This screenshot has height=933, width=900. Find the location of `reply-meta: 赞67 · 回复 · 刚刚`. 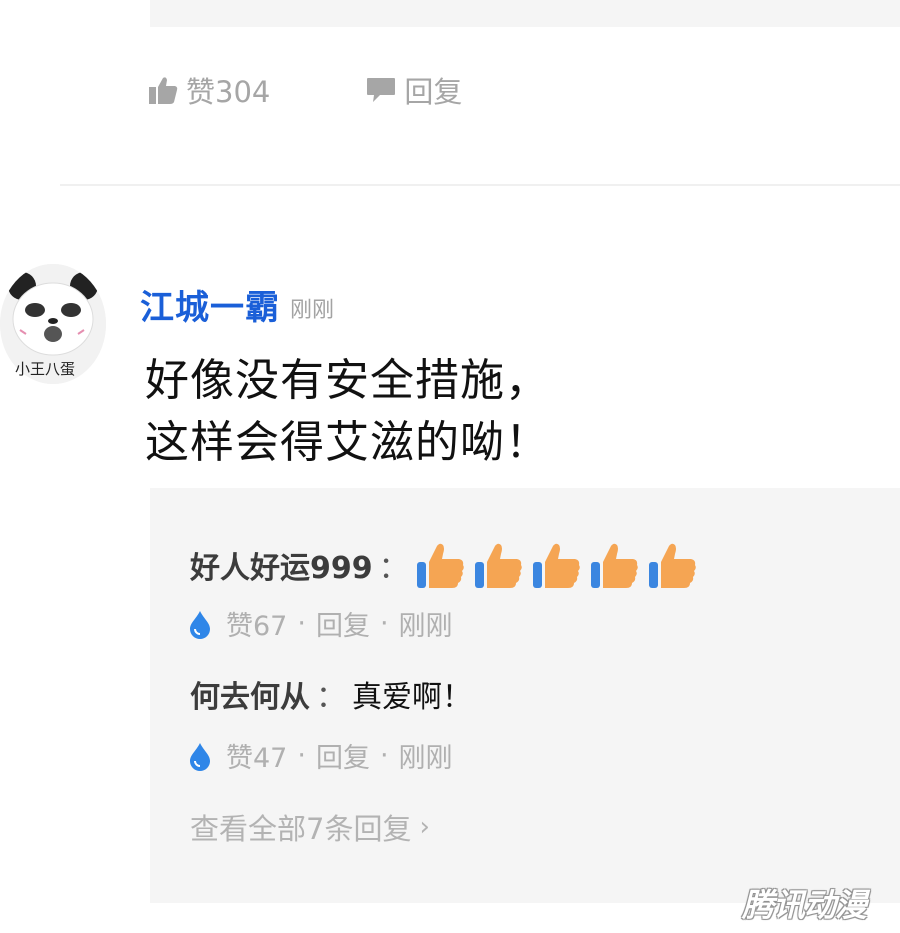

reply-meta: 赞67 · 回复 · 刚刚 is located at coordinates (320, 623).